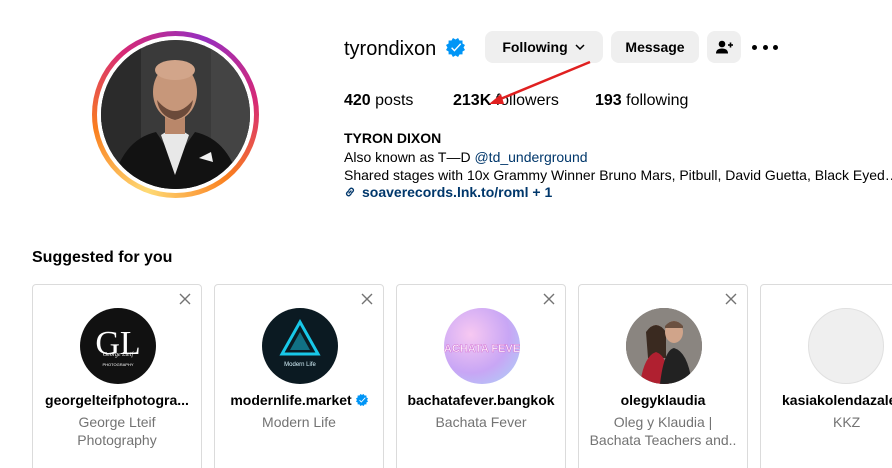 The width and height of the screenshot is (892, 468). Describe the element at coordinates (117, 431) in the screenshot. I see `suggested-subtitle: George Lteif Photography` at that location.